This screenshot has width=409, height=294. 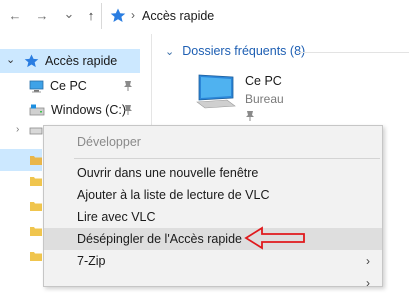 What do you see at coordinates (168, 173) in the screenshot?
I see `menu-item-label: Ouvrir dans une nouvelle fenêtre` at bounding box center [168, 173].